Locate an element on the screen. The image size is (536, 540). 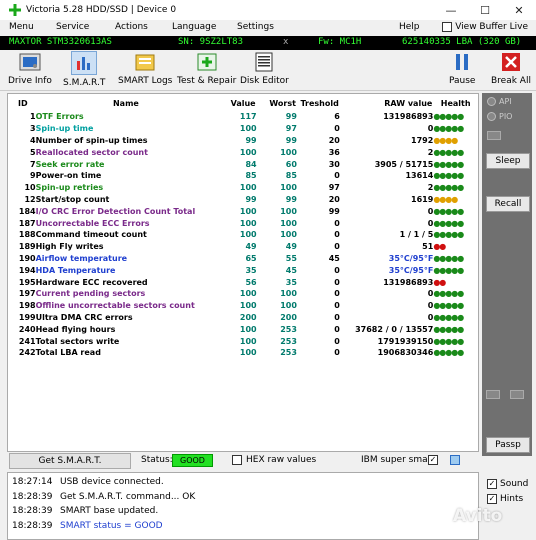
attribute-id: 1 is located at coordinates (33, 117).